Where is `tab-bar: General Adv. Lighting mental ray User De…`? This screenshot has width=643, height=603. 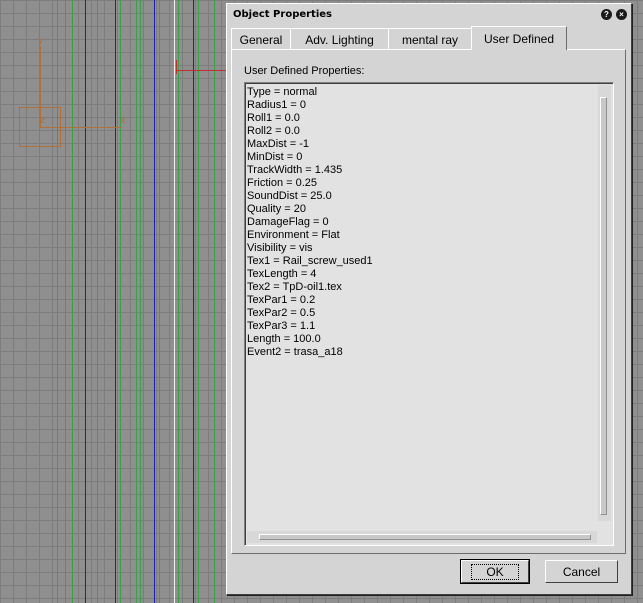
tab-bar: General Adv. Lighting mental ray User De… is located at coordinates (399, 38).